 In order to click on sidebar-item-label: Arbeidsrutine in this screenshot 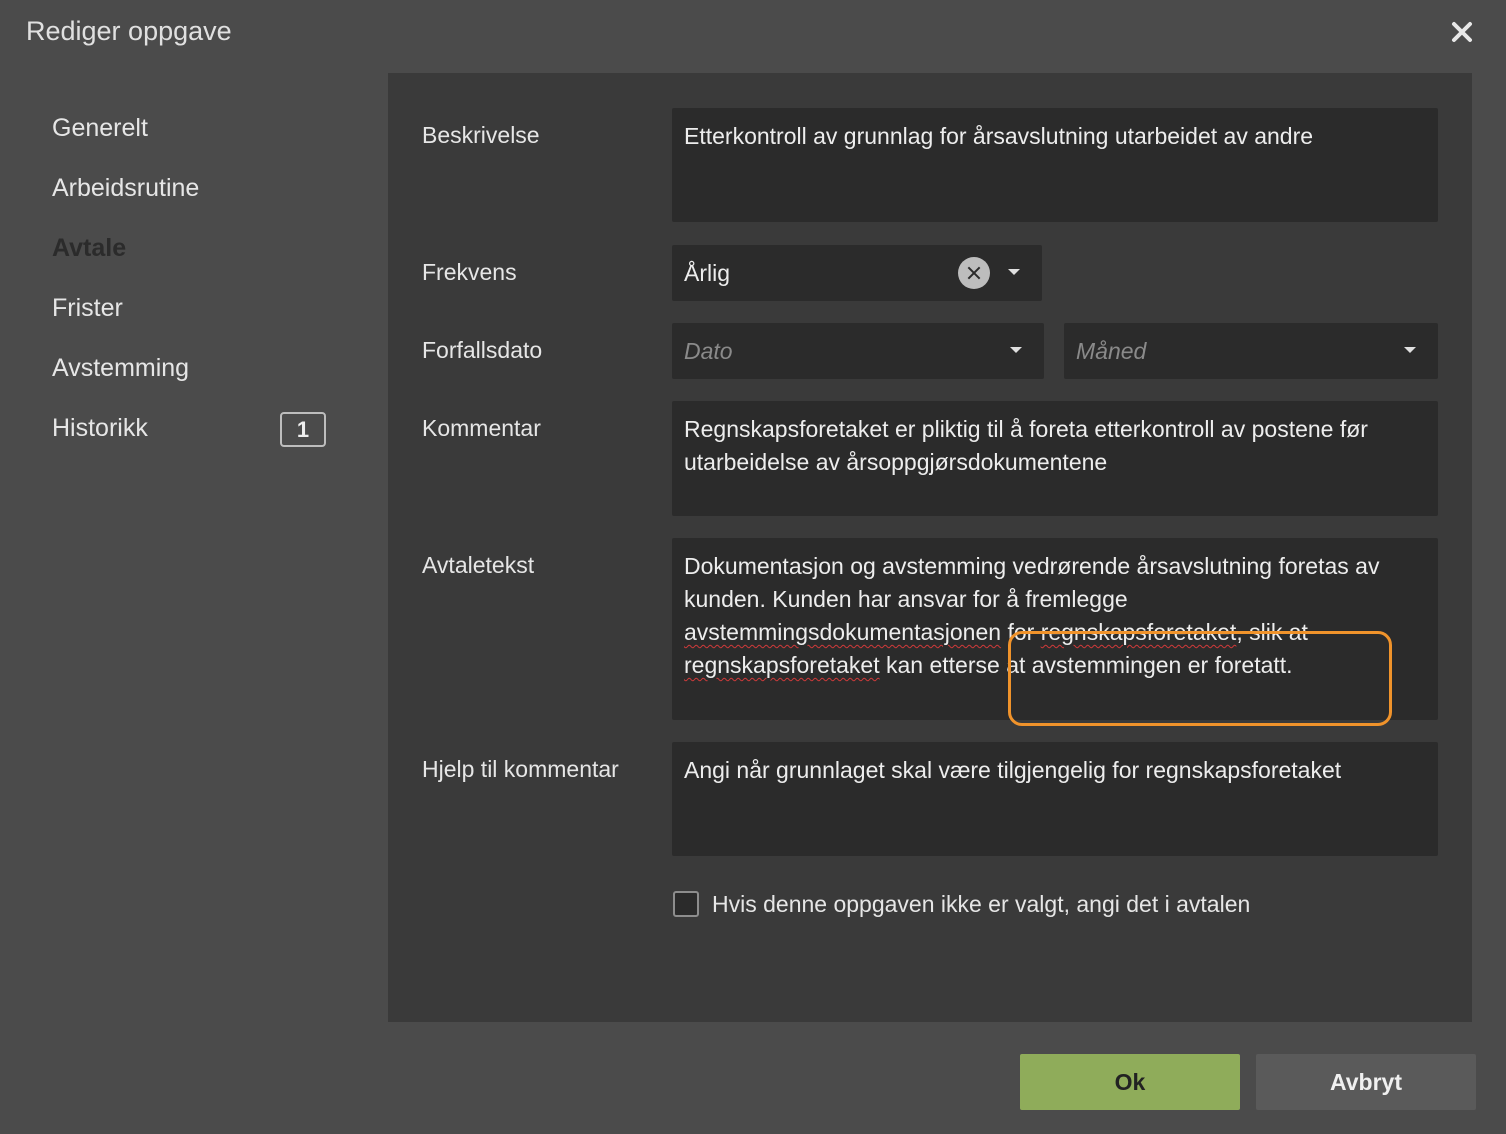, I will do `click(126, 188)`.